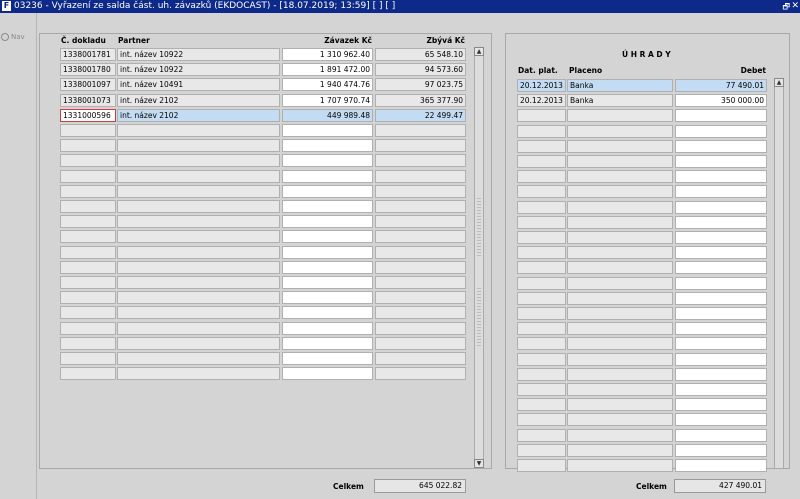 Image resolution: width=800 pixels, height=499 pixels. What do you see at coordinates (420, 70) in the screenshot?
I see `left-cell-remaining: 94 573.60` at bounding box center [420, 70].